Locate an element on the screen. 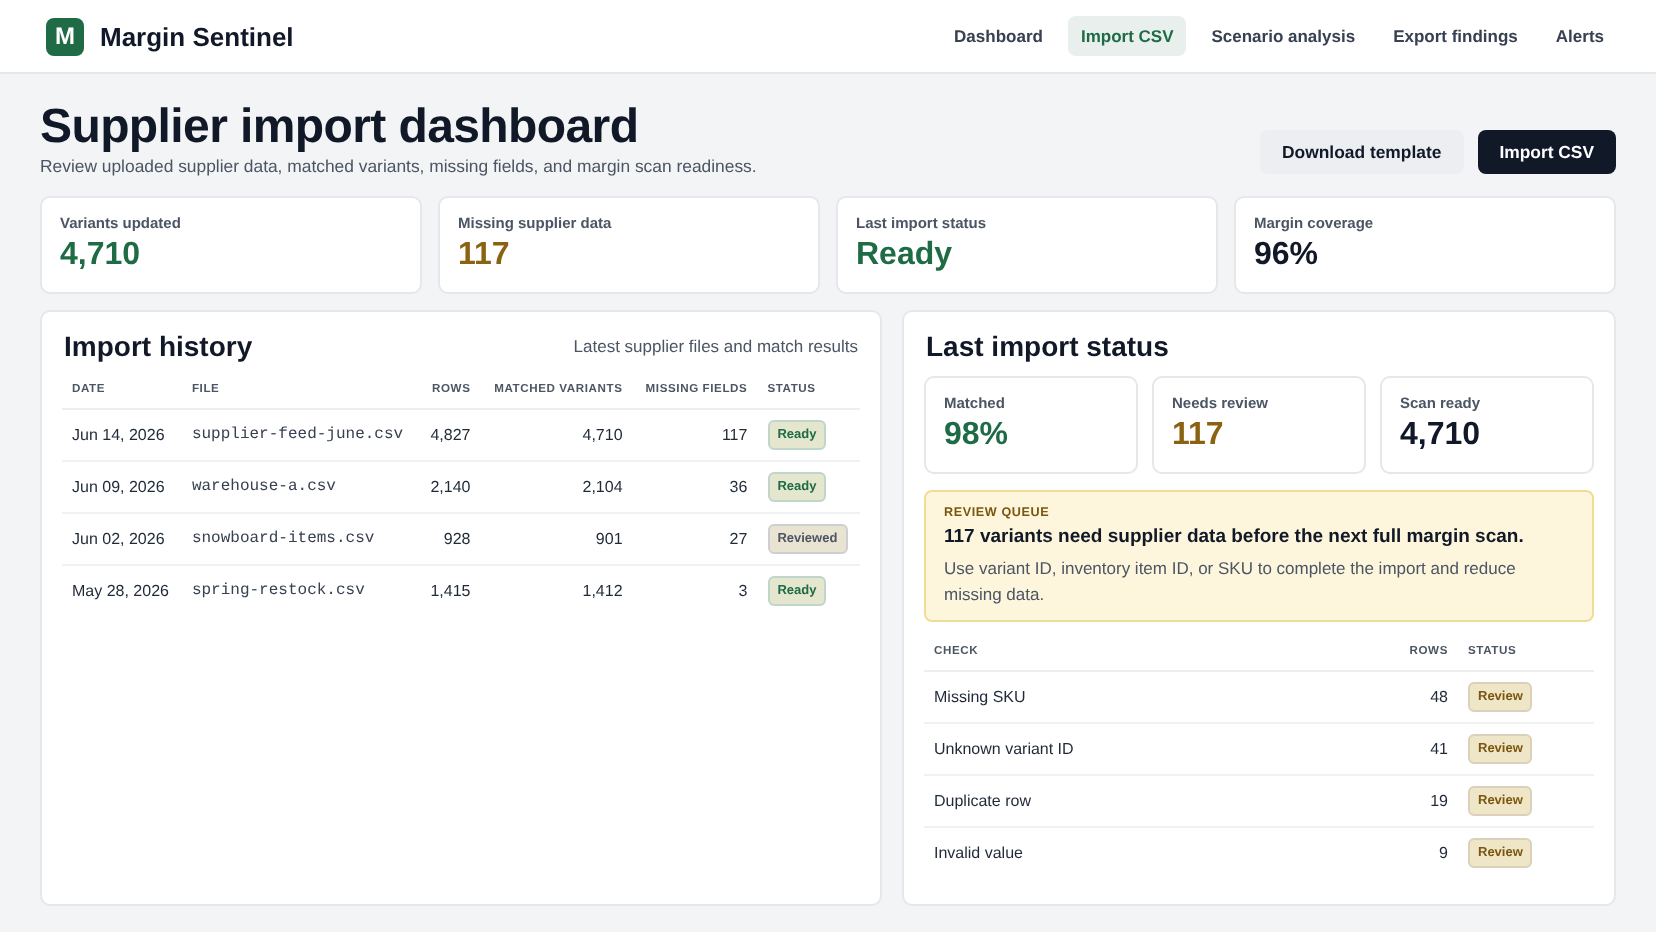  stat-value: 96% is located at coordinates (1287, 256).